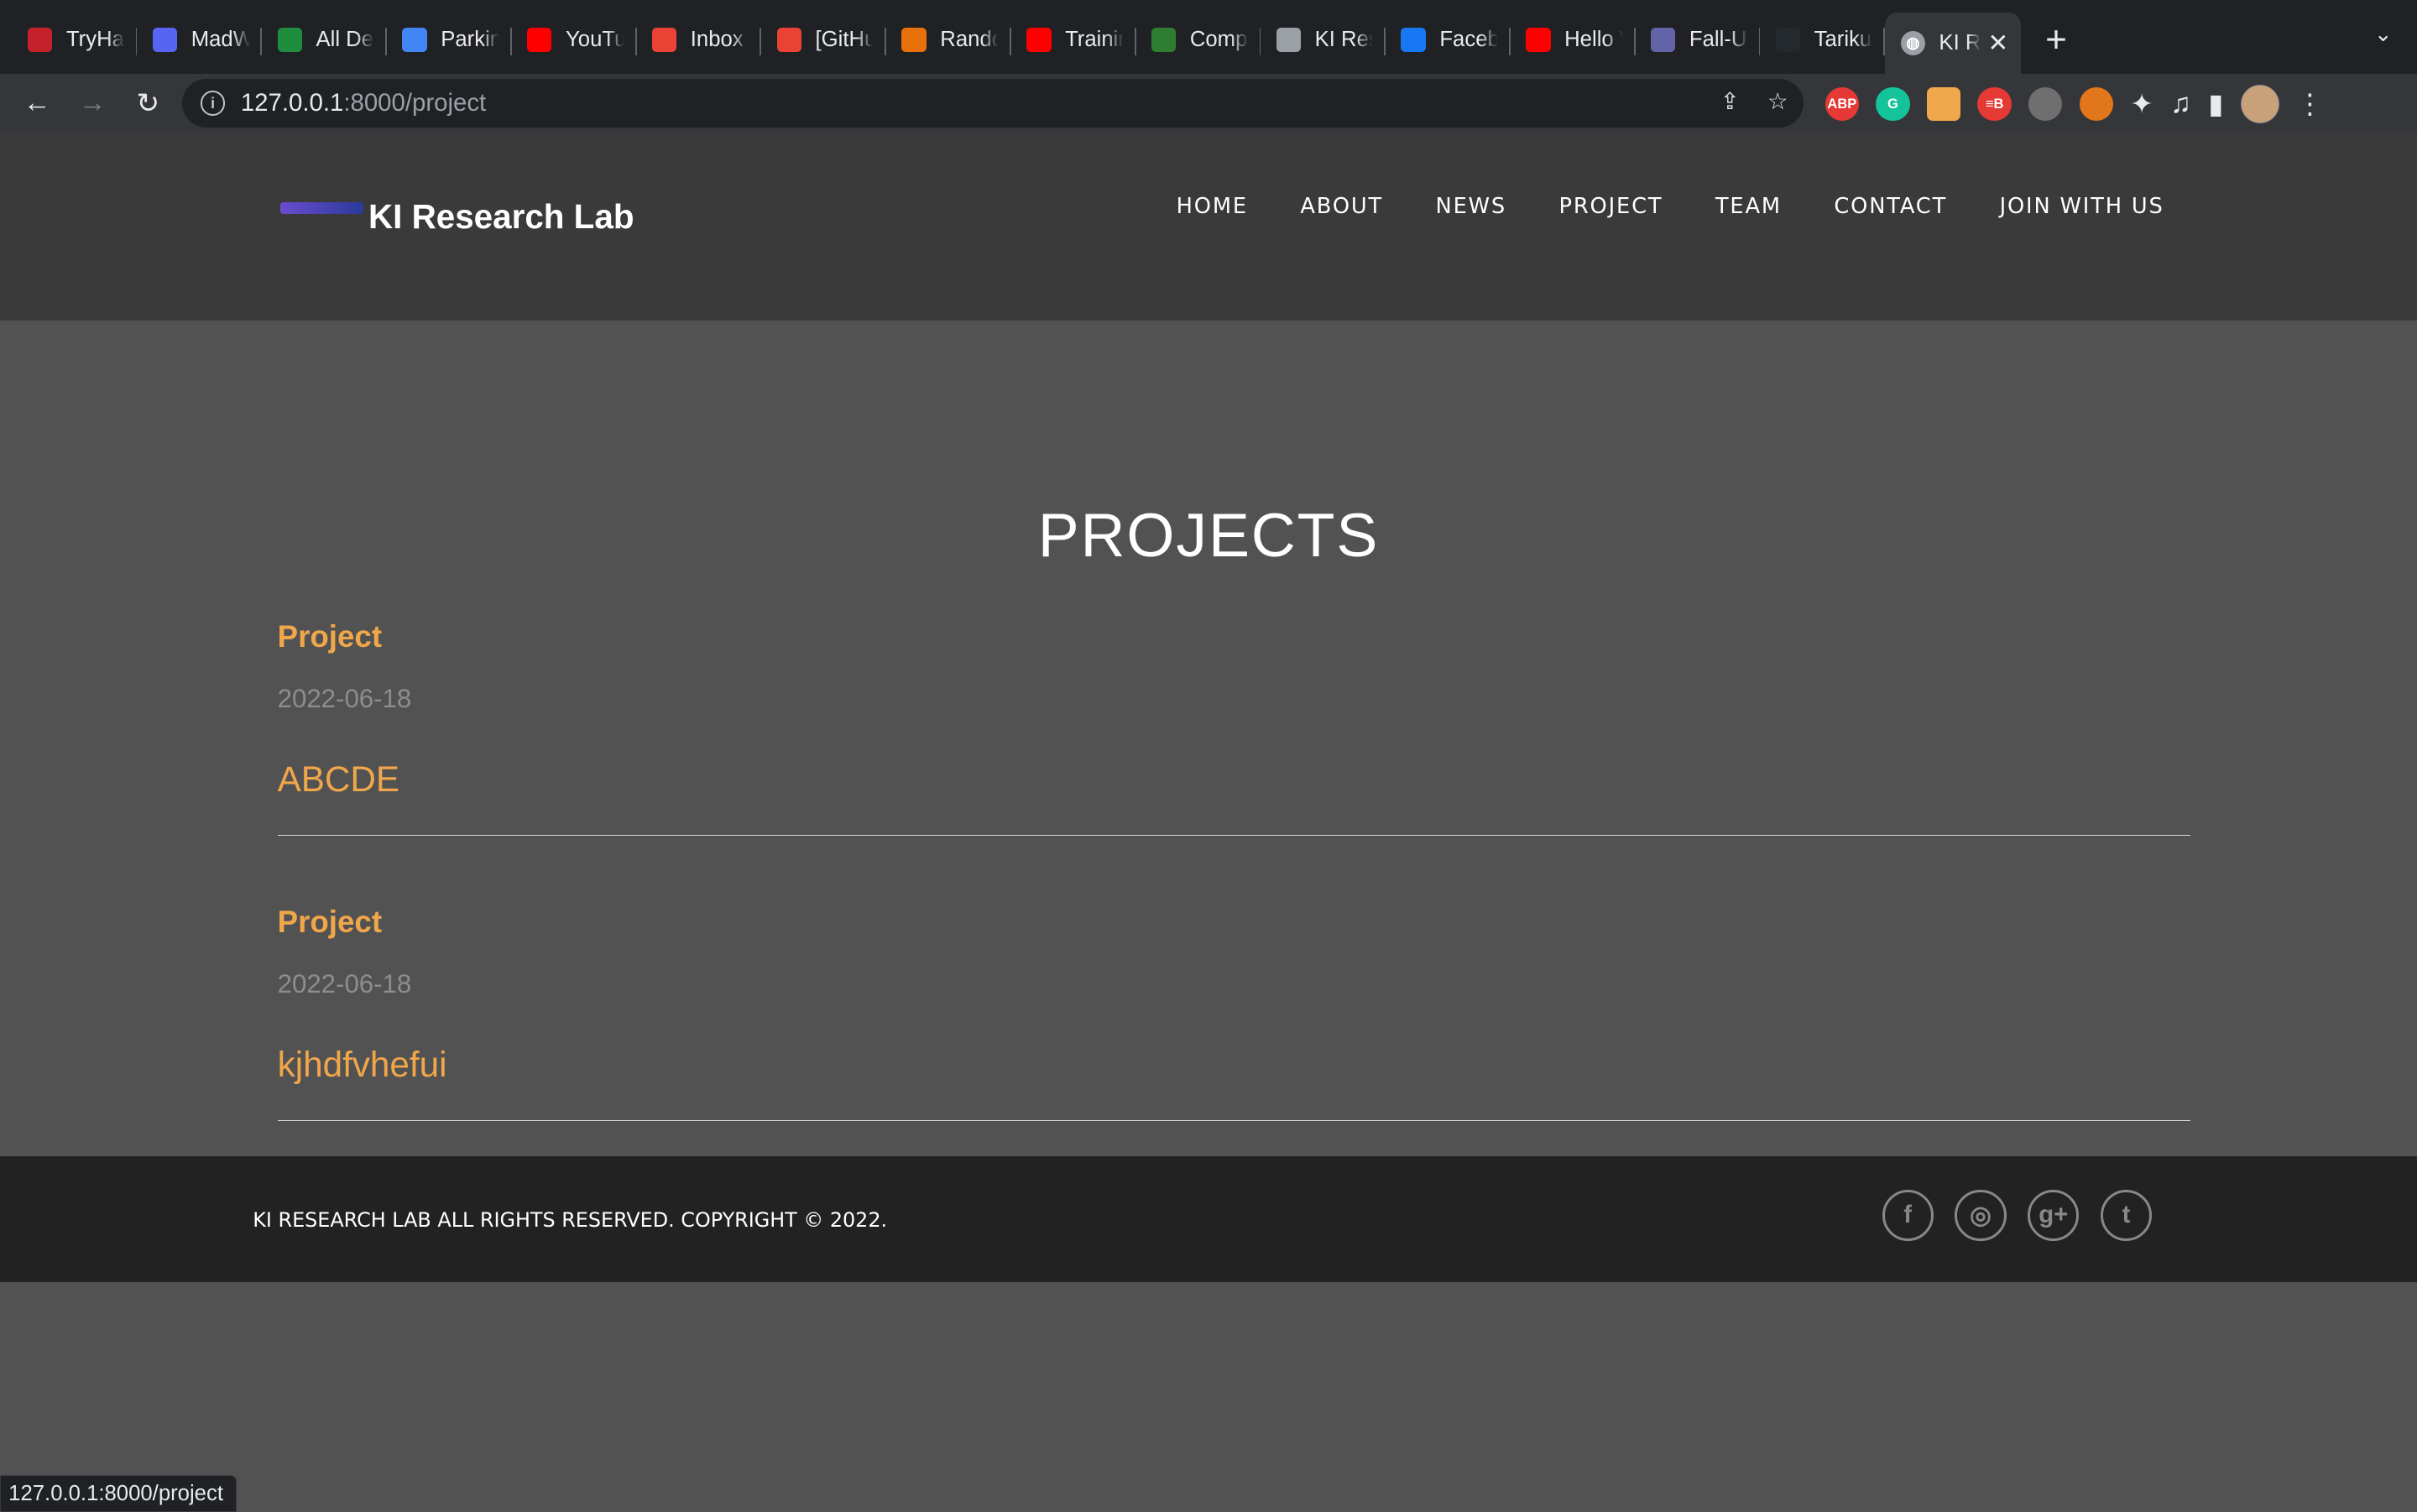 This screenshot has height=1512, width=2417. Describe the element at coordinates (2045, 104) in the screenshot. I see `cloud-ext-icon` at that location.